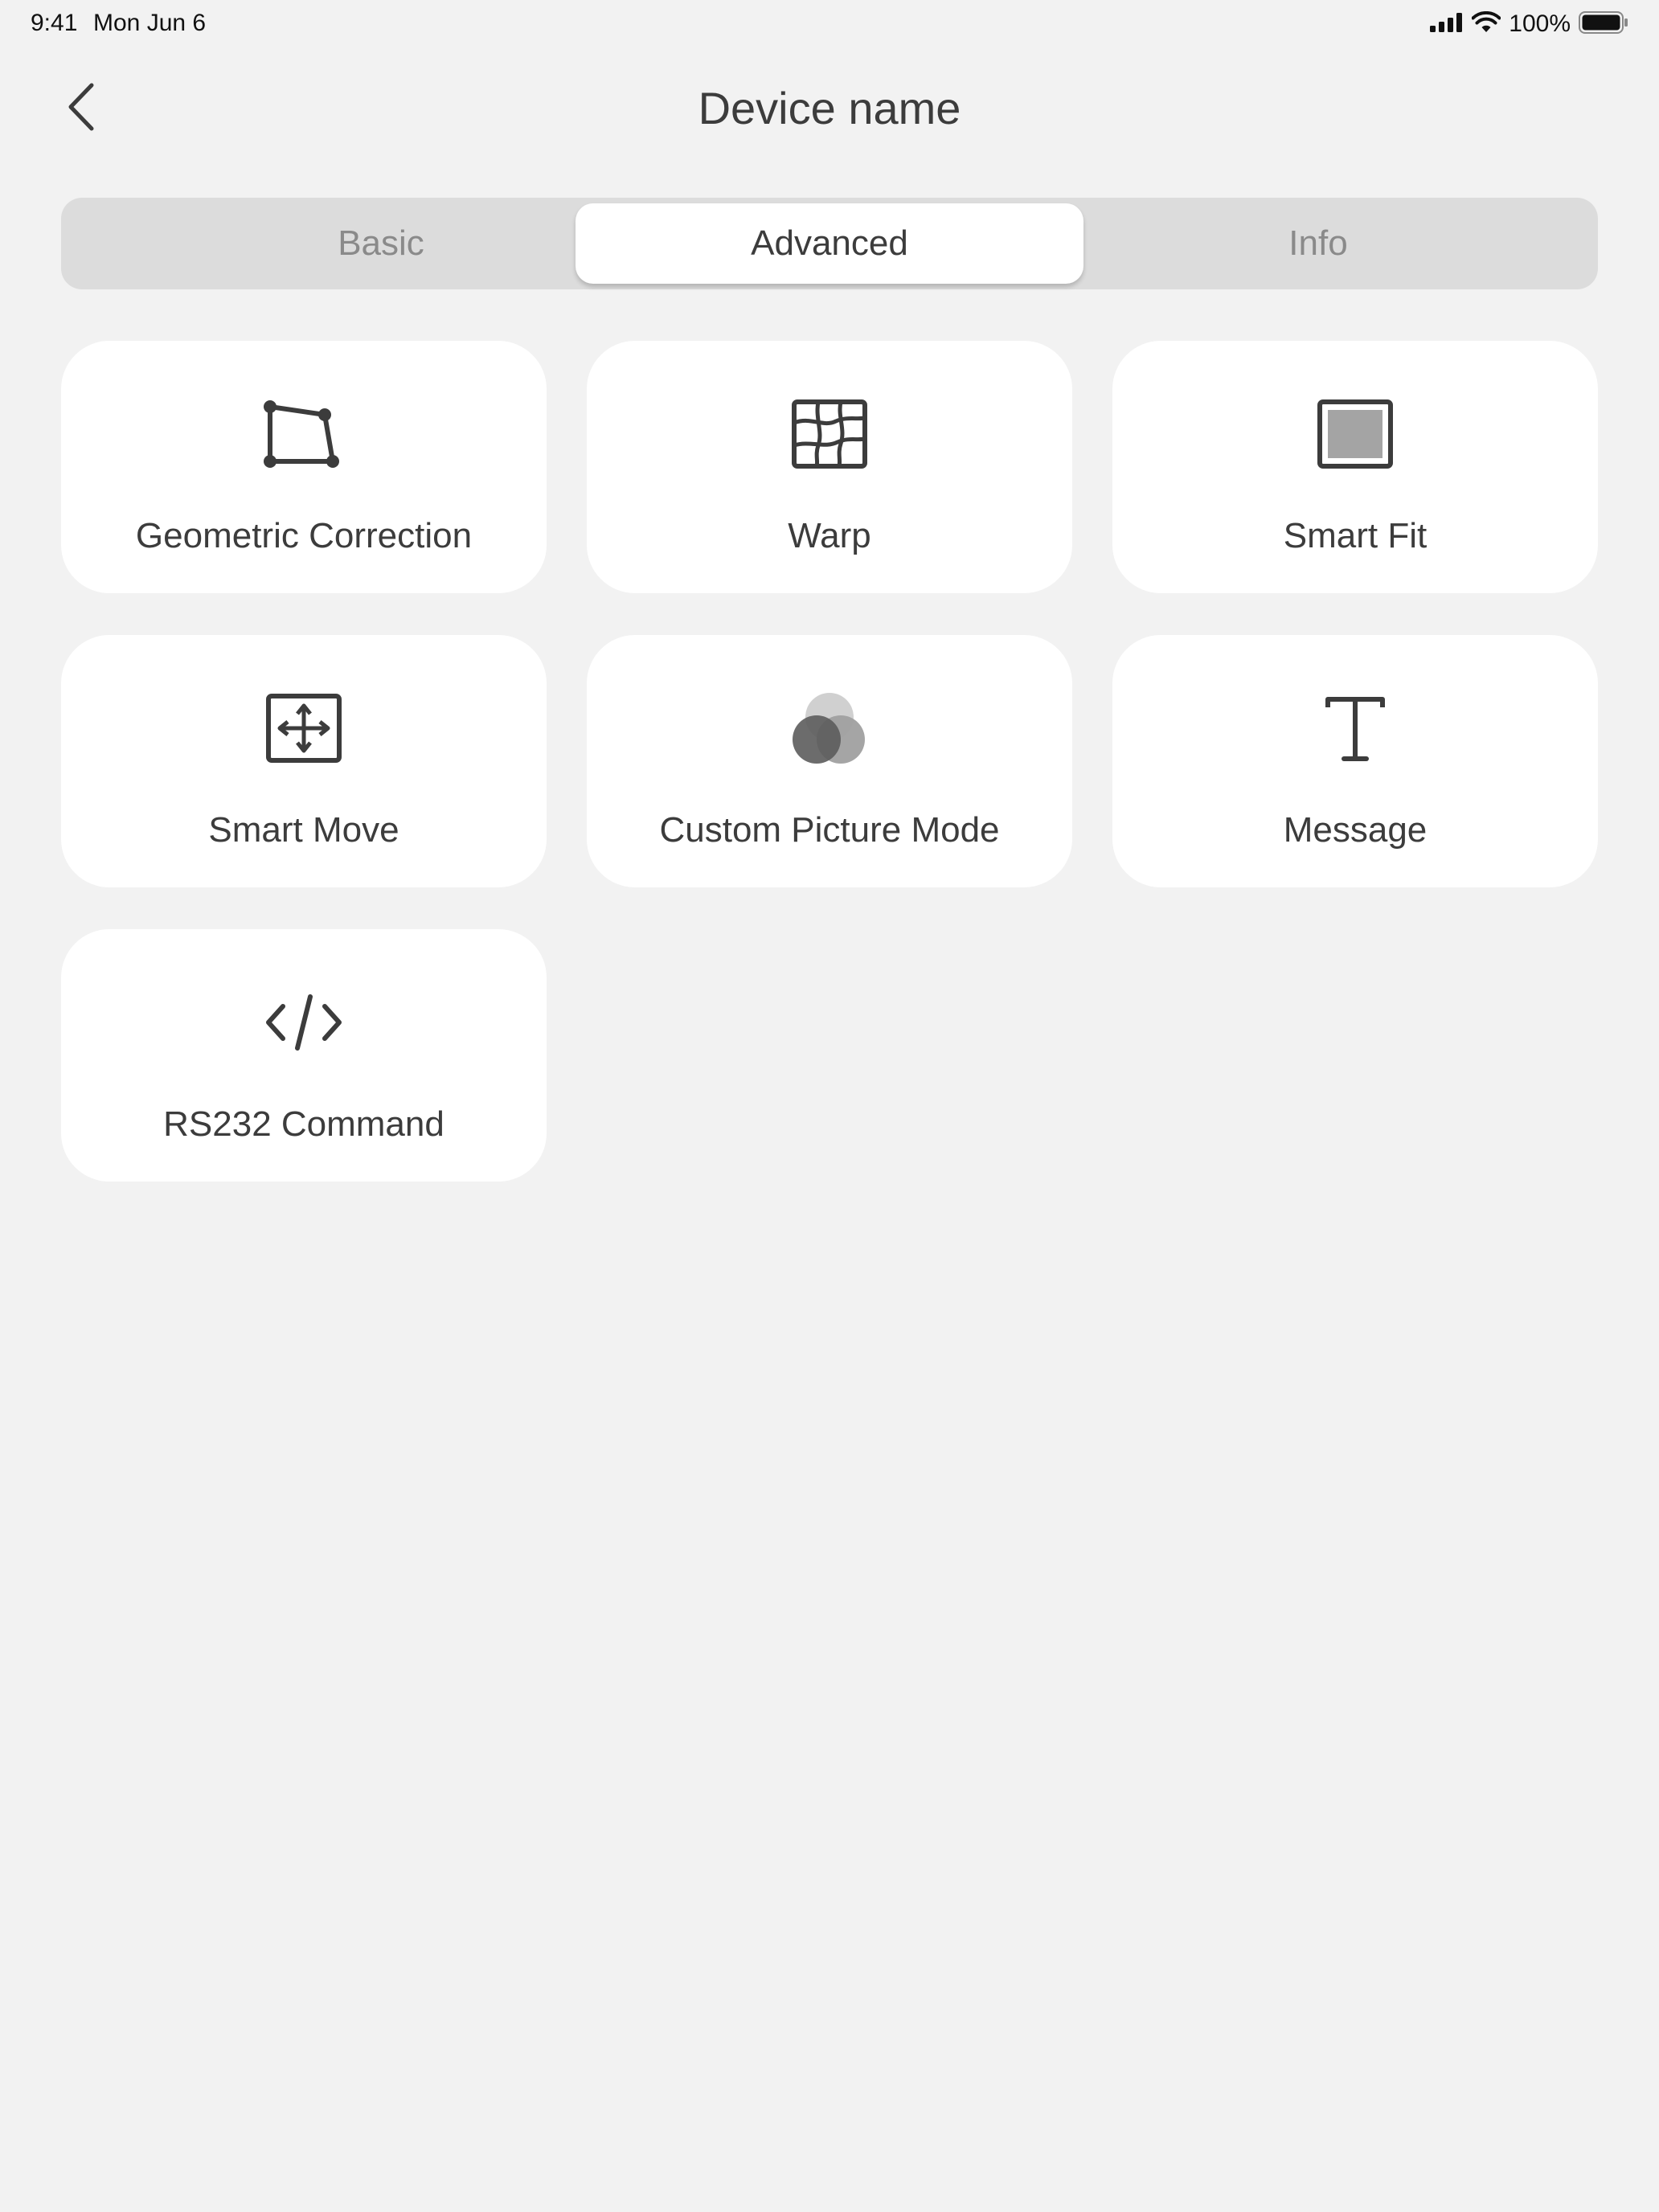 The image size is (1659, 2212). Describe the element at coordinates (150, 23) in the screenshot. I see `status-date: Mon Jun 6` at that location.